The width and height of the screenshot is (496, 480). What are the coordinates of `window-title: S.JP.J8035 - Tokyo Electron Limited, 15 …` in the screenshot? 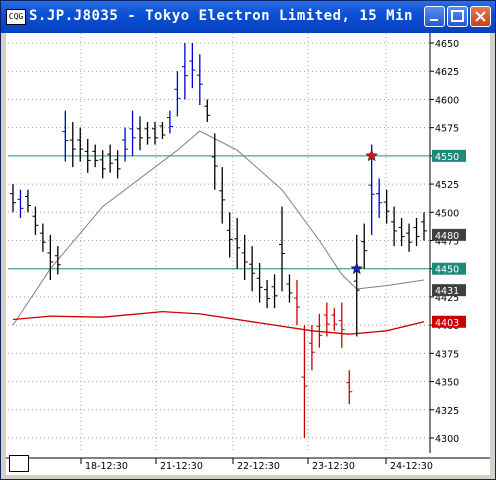 It's located at (221, 16).